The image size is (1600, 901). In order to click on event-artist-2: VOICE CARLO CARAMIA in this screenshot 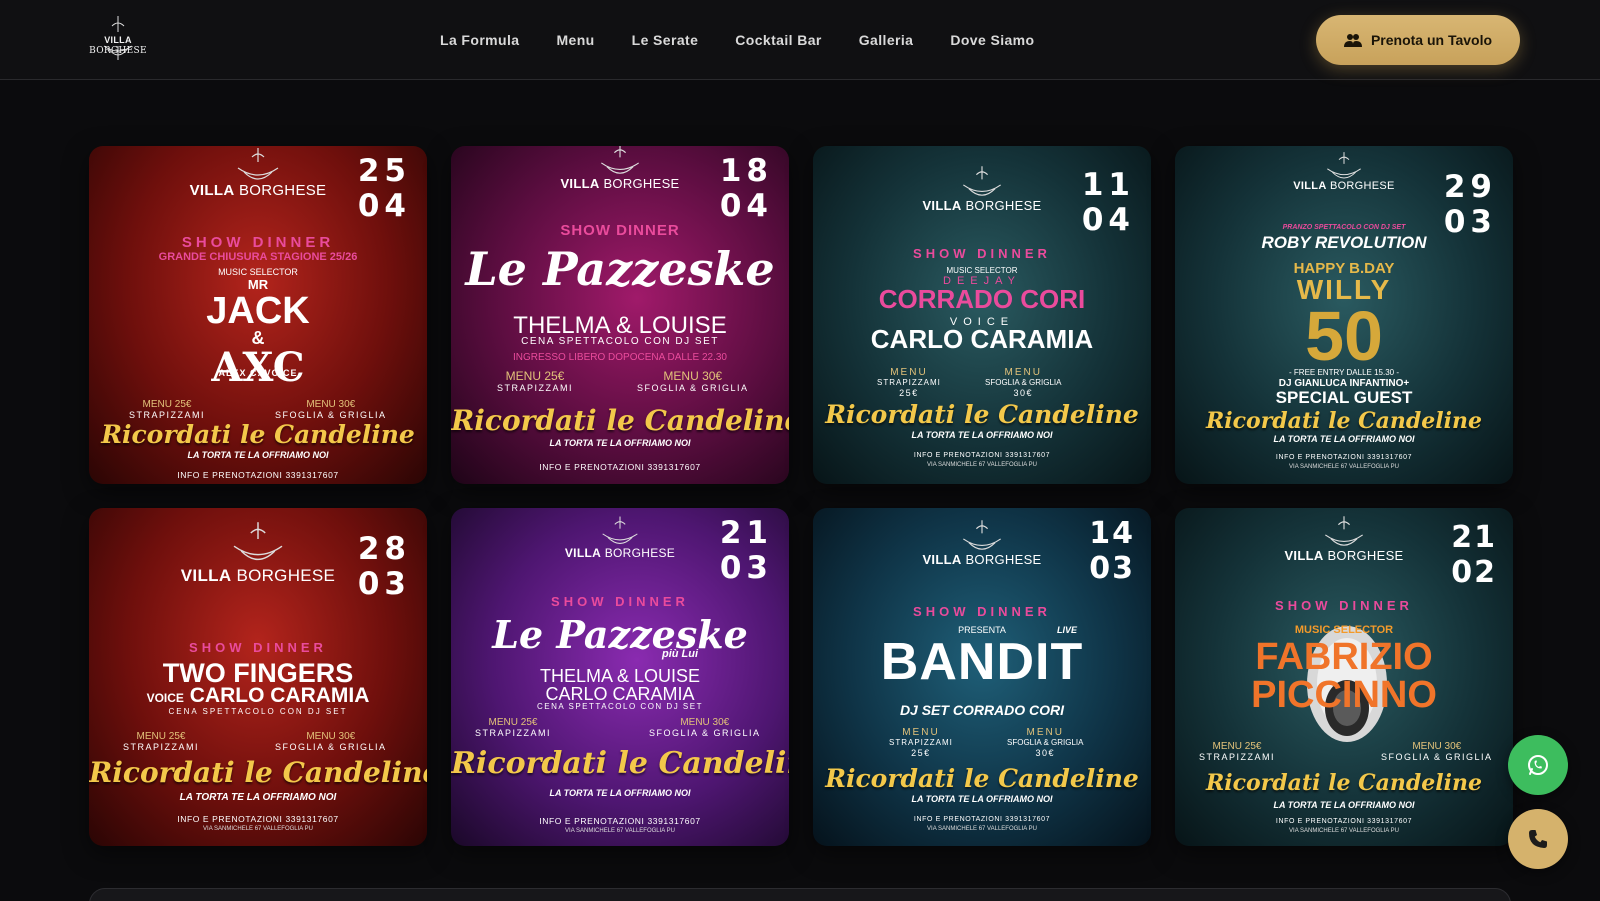, I will do `click(258, 695)`.